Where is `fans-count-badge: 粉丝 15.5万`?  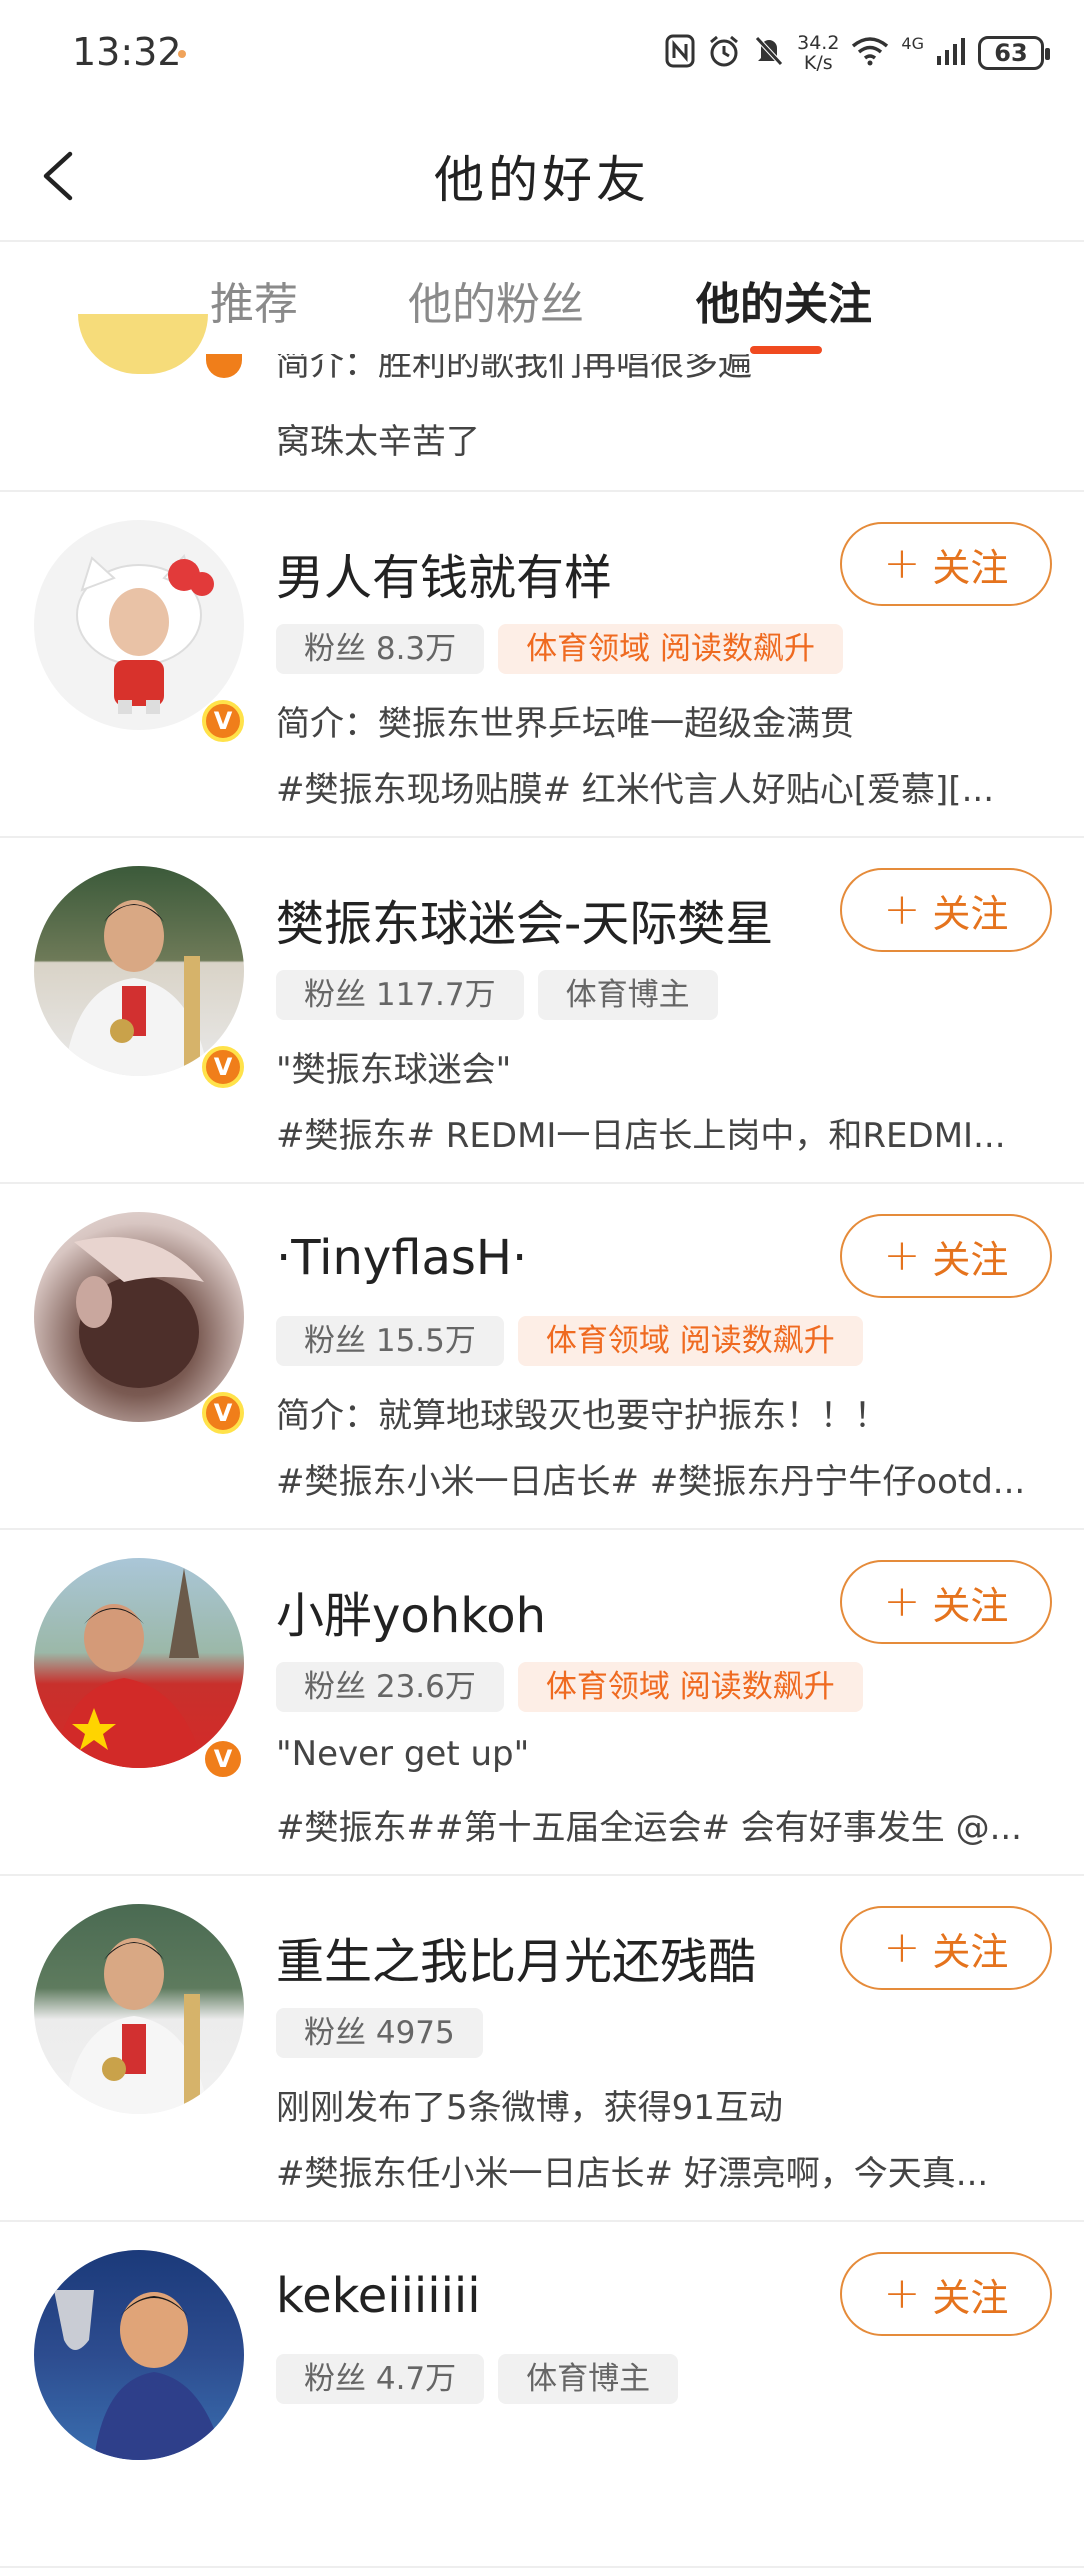
fans-count-badge: 粉丝 15.5万 is located at coordinates (390, 1341).